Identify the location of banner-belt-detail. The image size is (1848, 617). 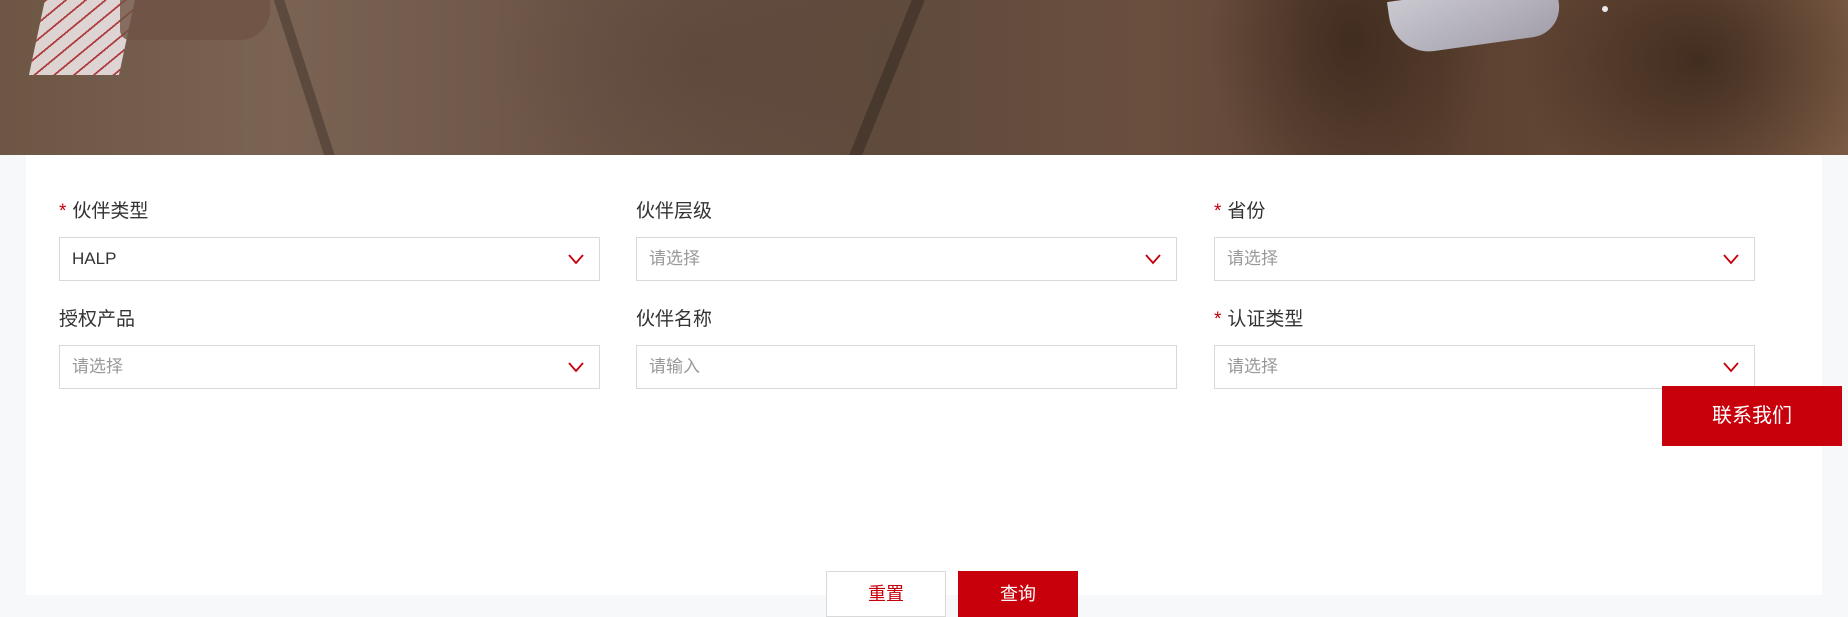
(195, 20).